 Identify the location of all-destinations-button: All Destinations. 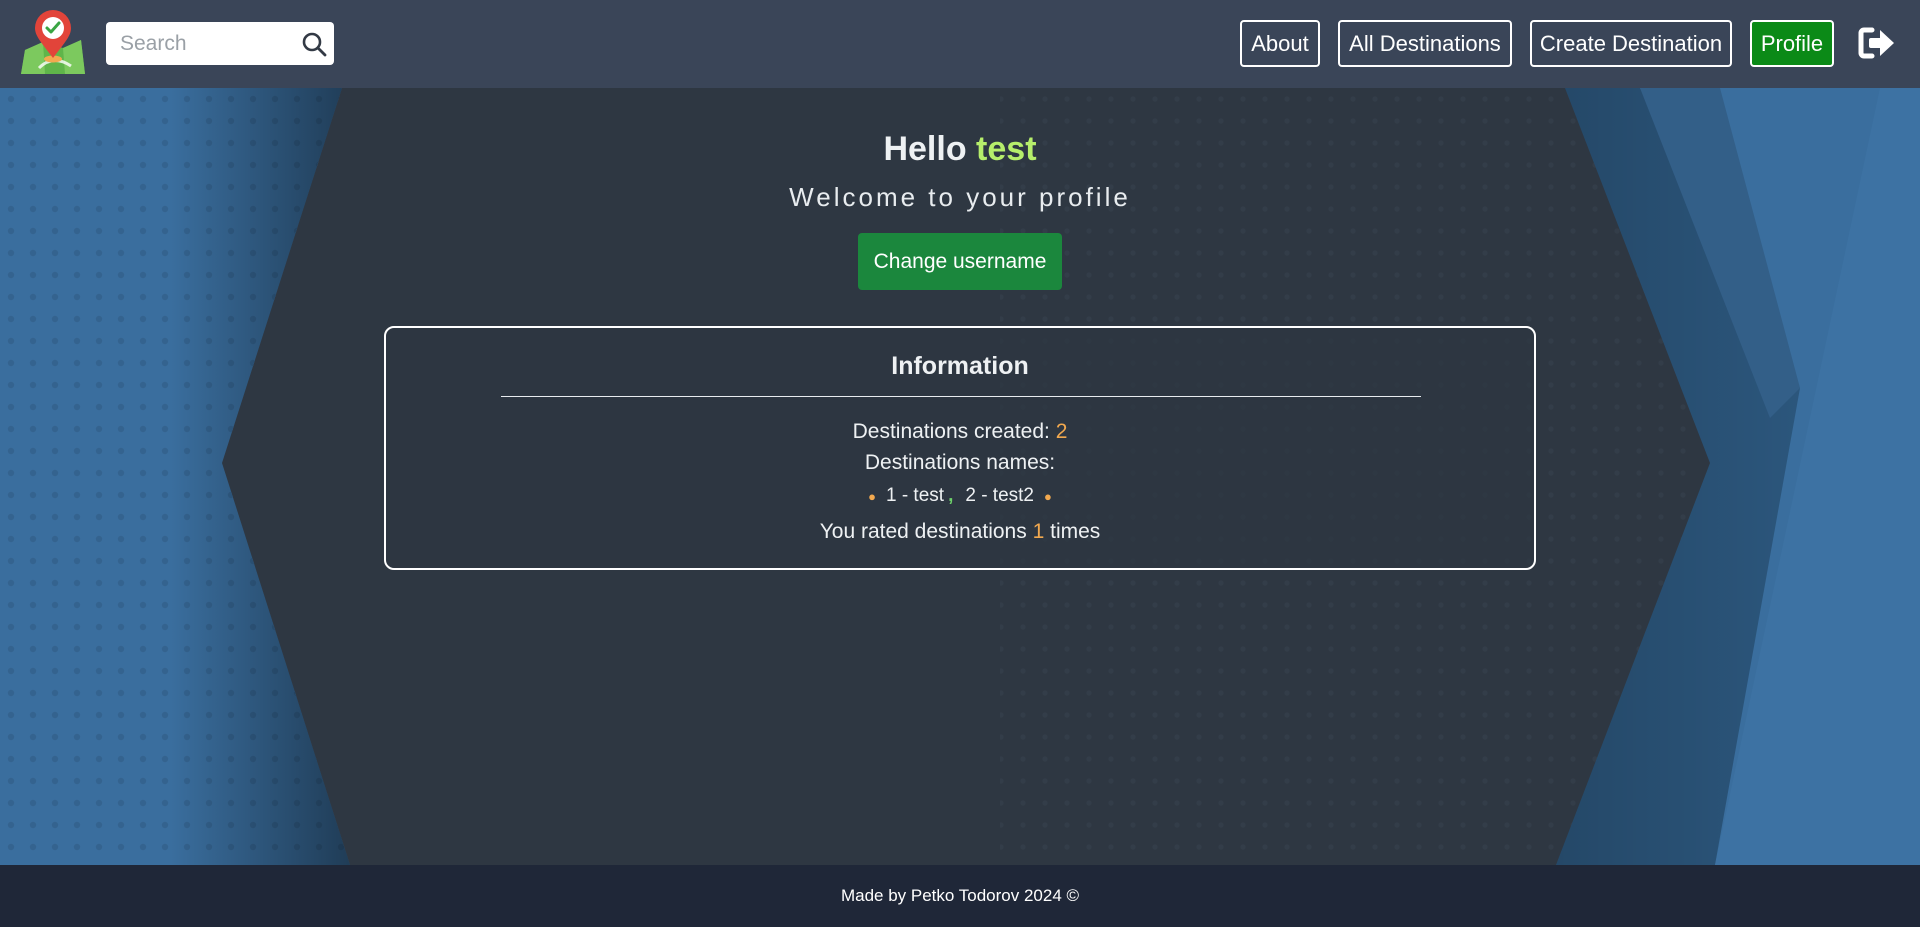
(1425, 43).